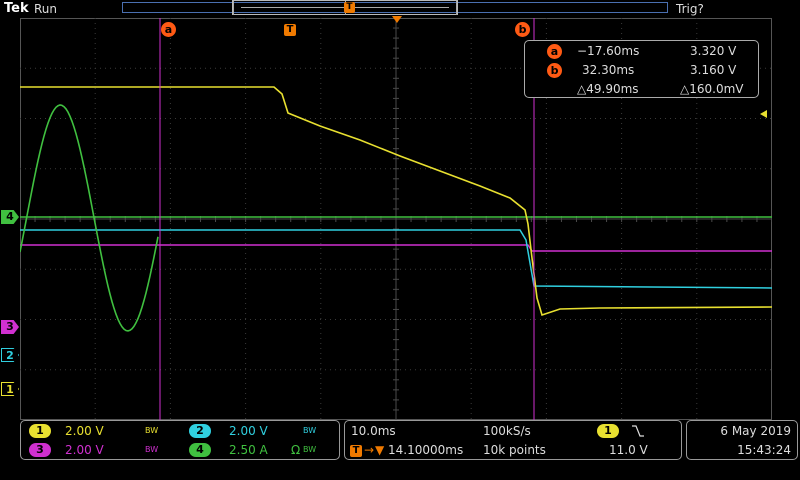  What do you see at coordinates (356, 451) in the screenshot?
I see `trigger-position-icon: T` at bounding box center [356, 451].